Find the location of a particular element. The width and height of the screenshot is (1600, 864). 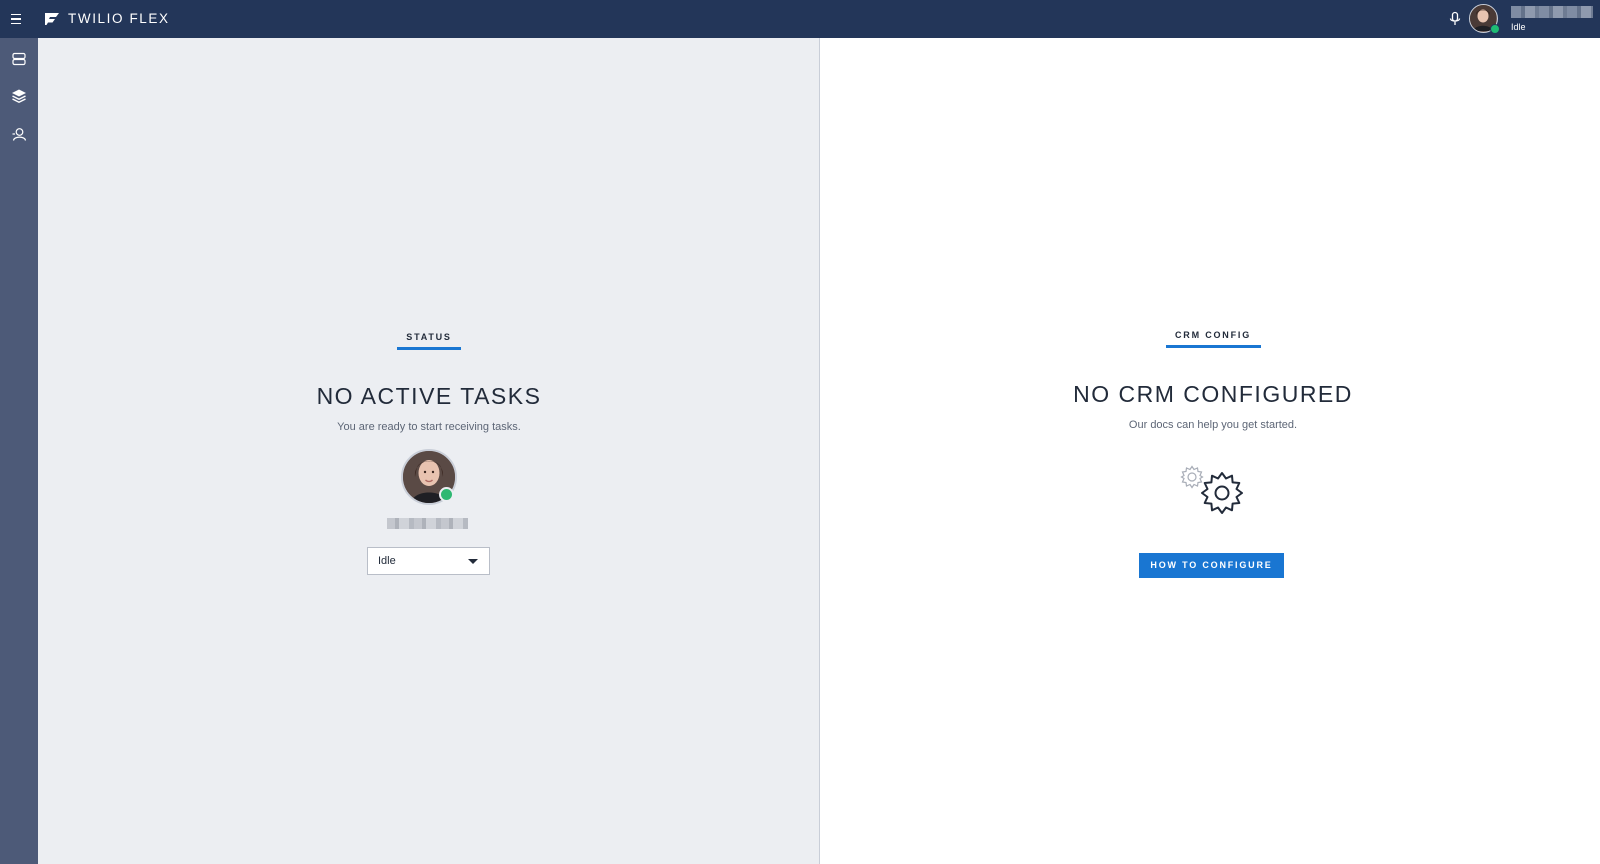

crm-section-label: CRM CONFIG is located at coordinates (1213, 335).